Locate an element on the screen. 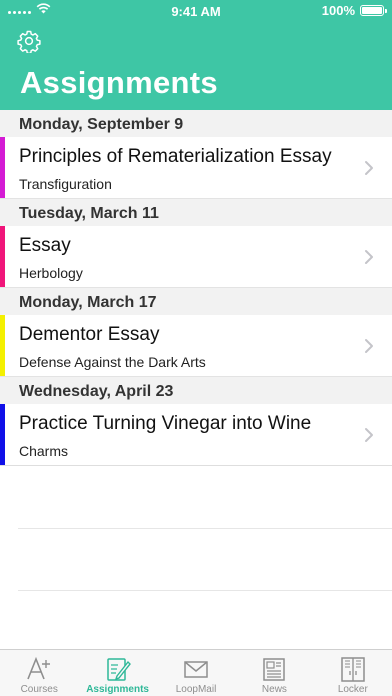  assignment-title: Dementor Essay is located at coordinates (89, 334).